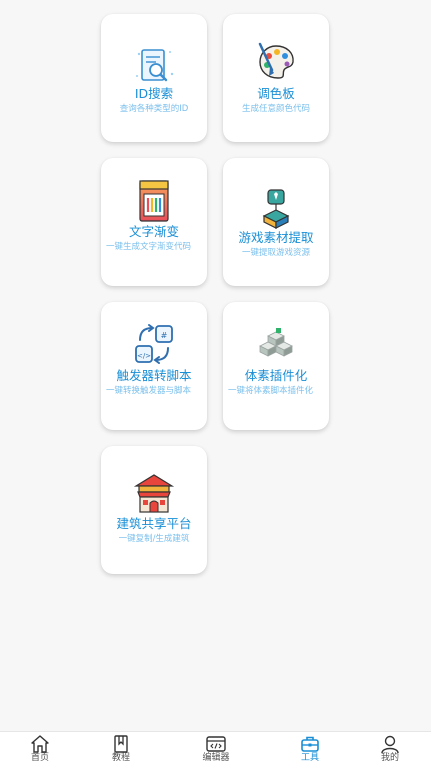  What do you see at coordinates (309, 758) in the screenshot?
I see `tab-label: 工具` at bounding box center [309, 758].